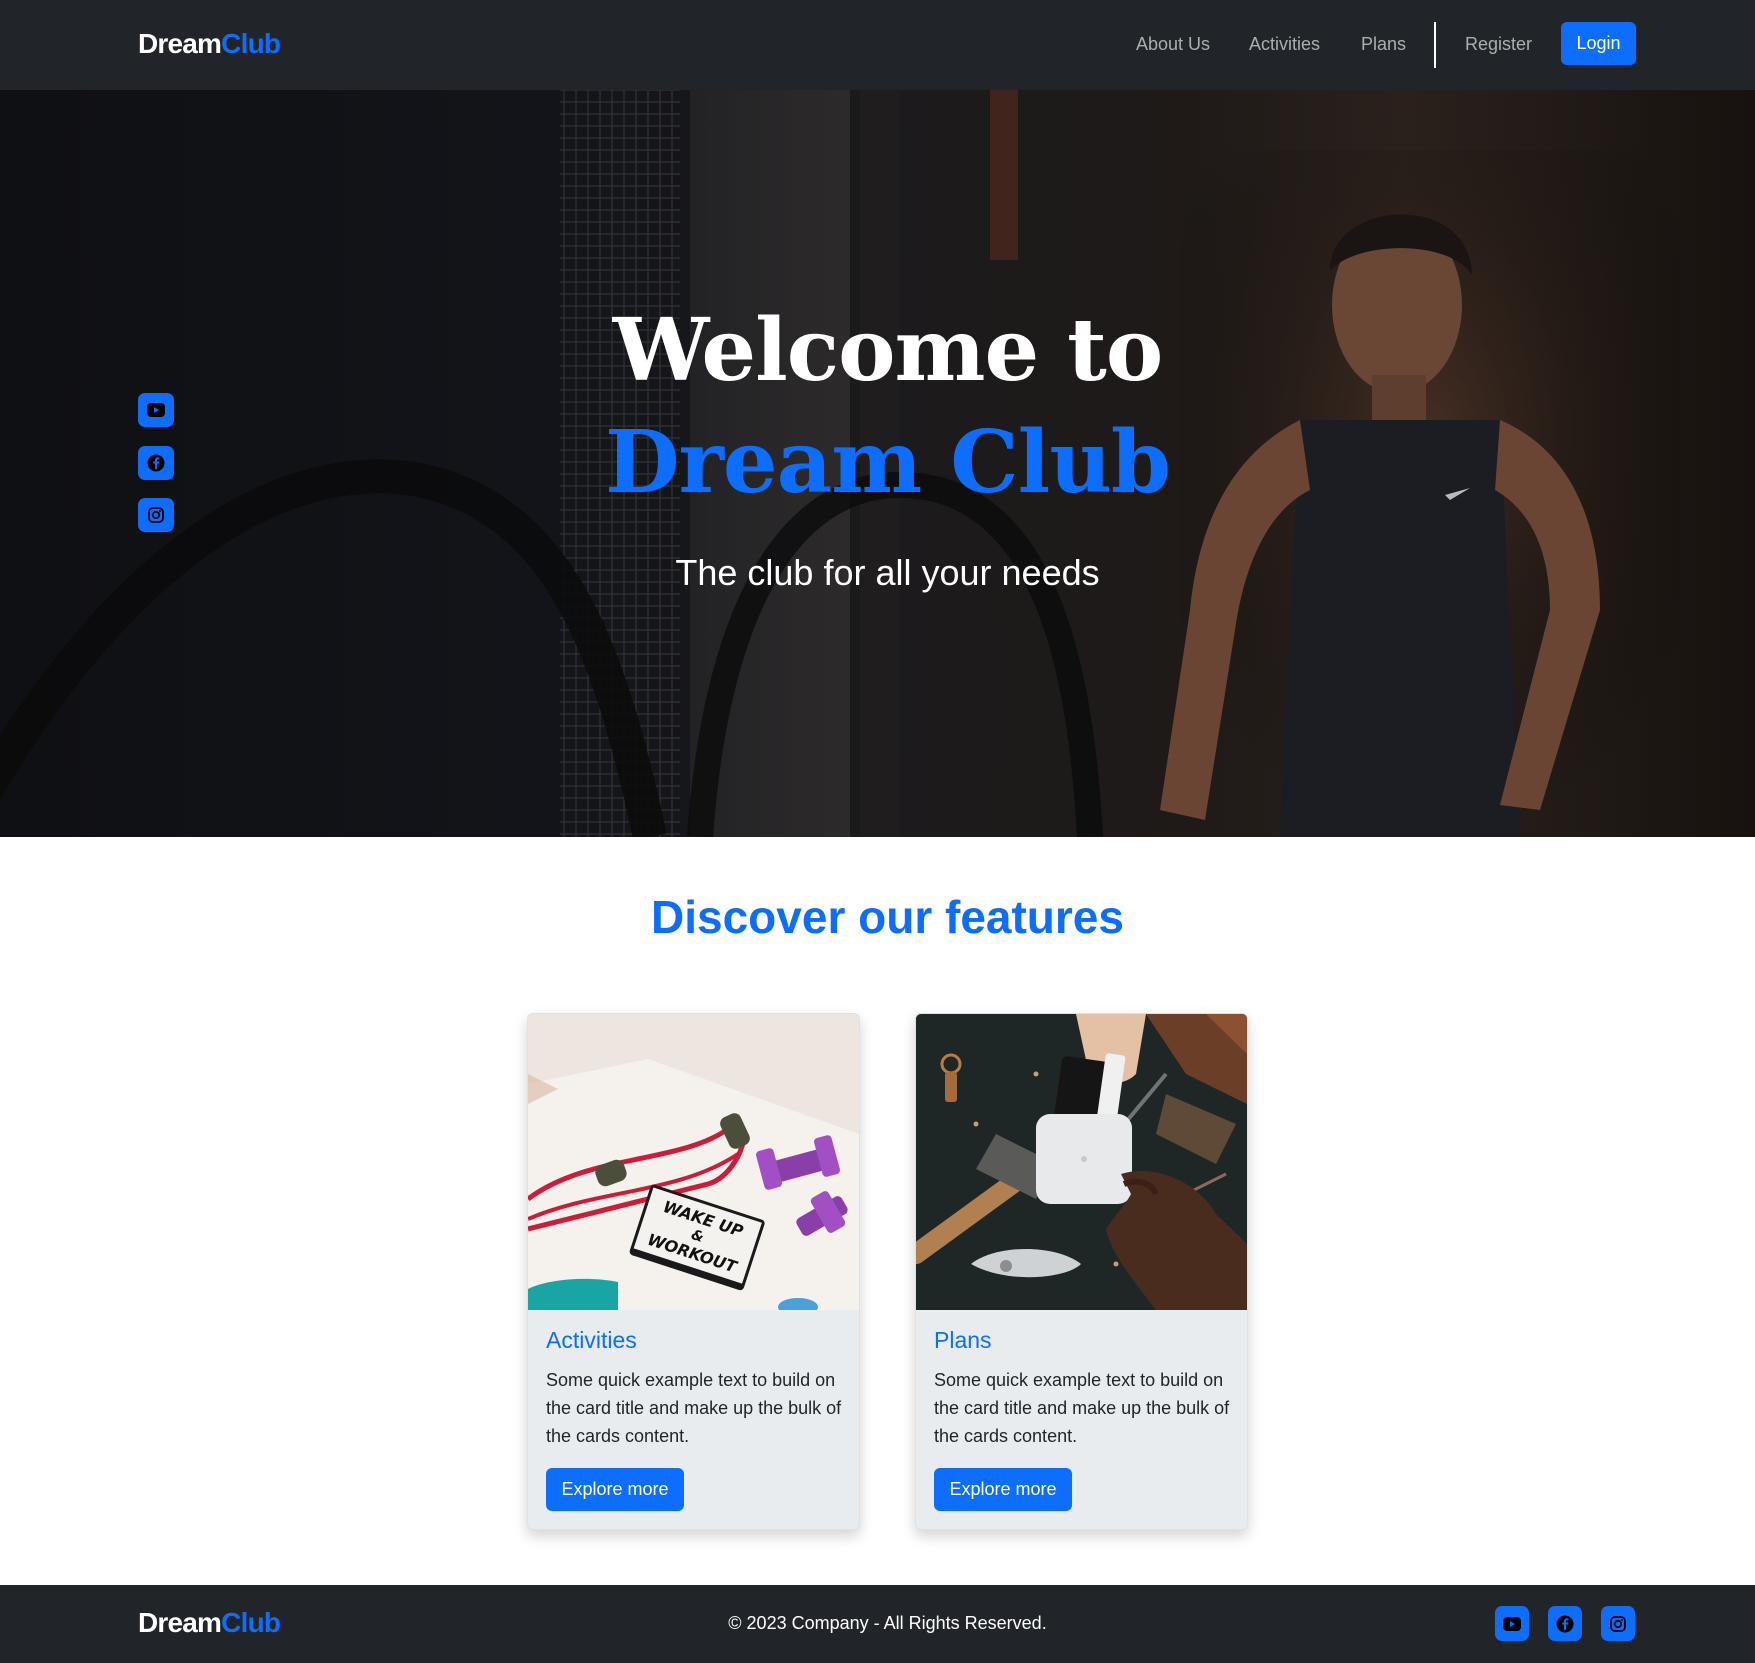  What do you see at coordinates (1383, 44) in the screenshot?
I see `nav-link-plans: Plans` at bounding box center [1383, 44].